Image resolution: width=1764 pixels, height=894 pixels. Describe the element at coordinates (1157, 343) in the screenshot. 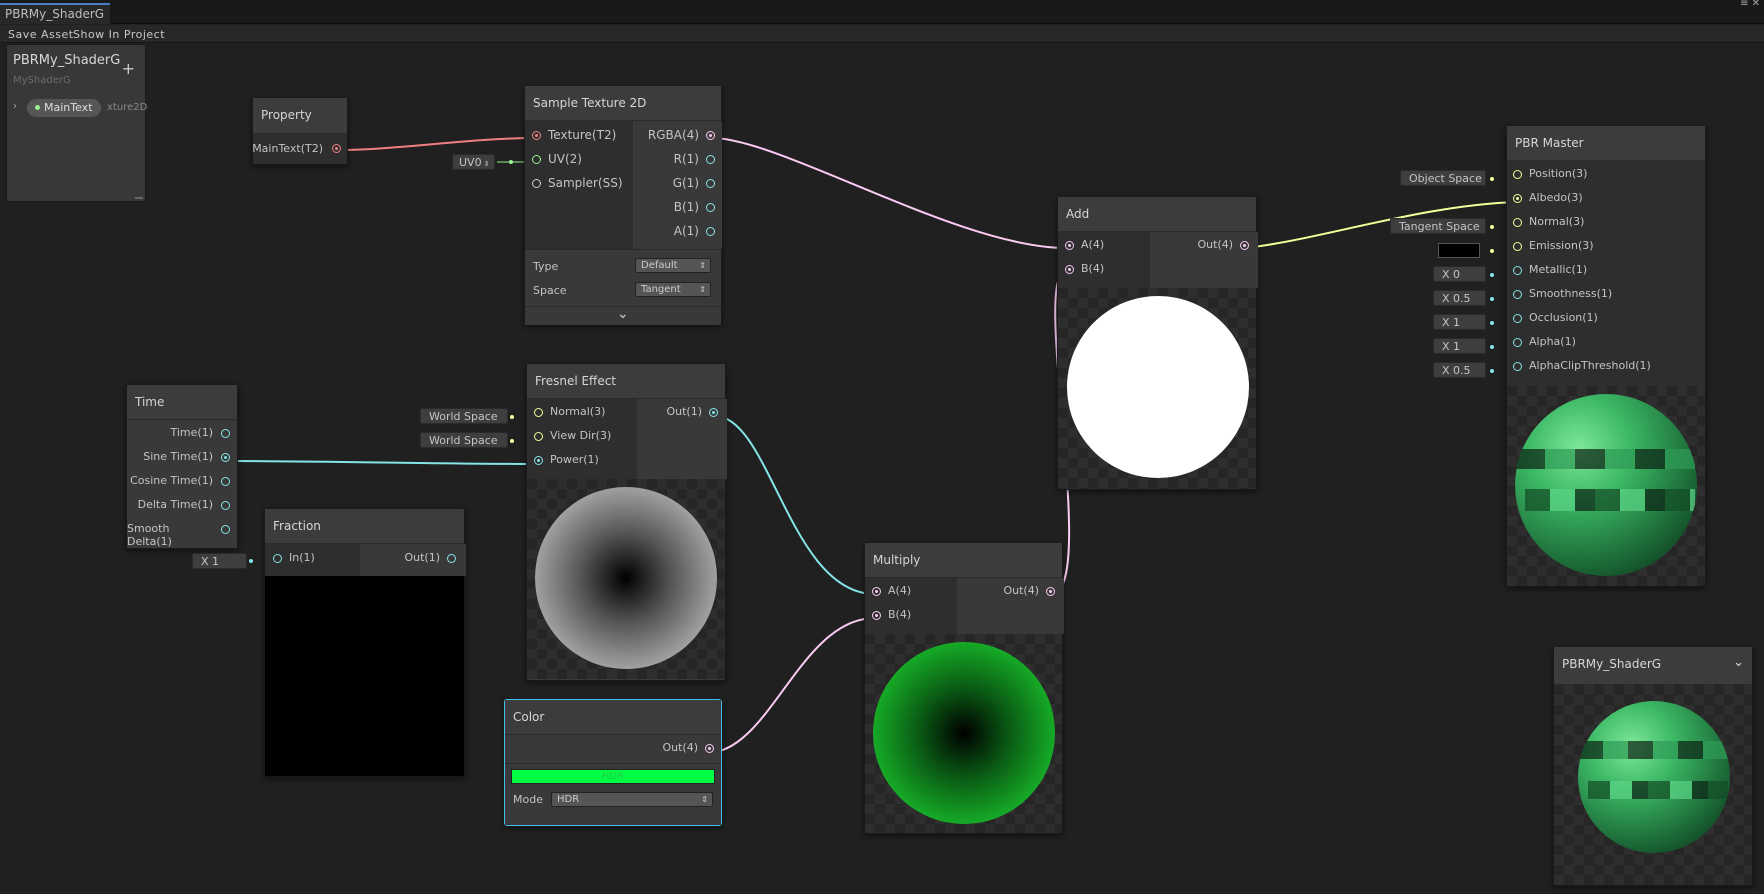

I see `add-node: Add A(4) B(4) Out(4)` at that location.